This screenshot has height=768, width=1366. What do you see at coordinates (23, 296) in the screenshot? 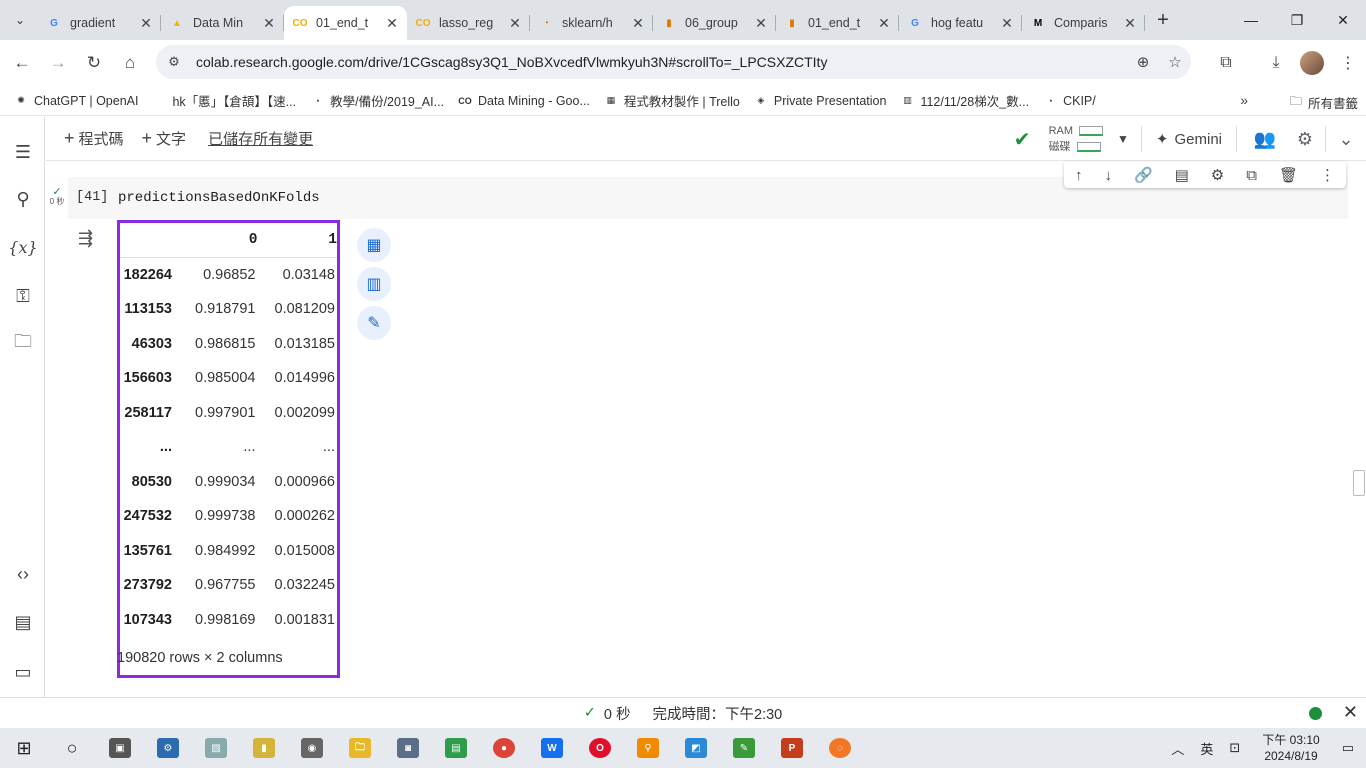
I see `secrets-key-icon: ⚿` at bounding box center [23, 296].